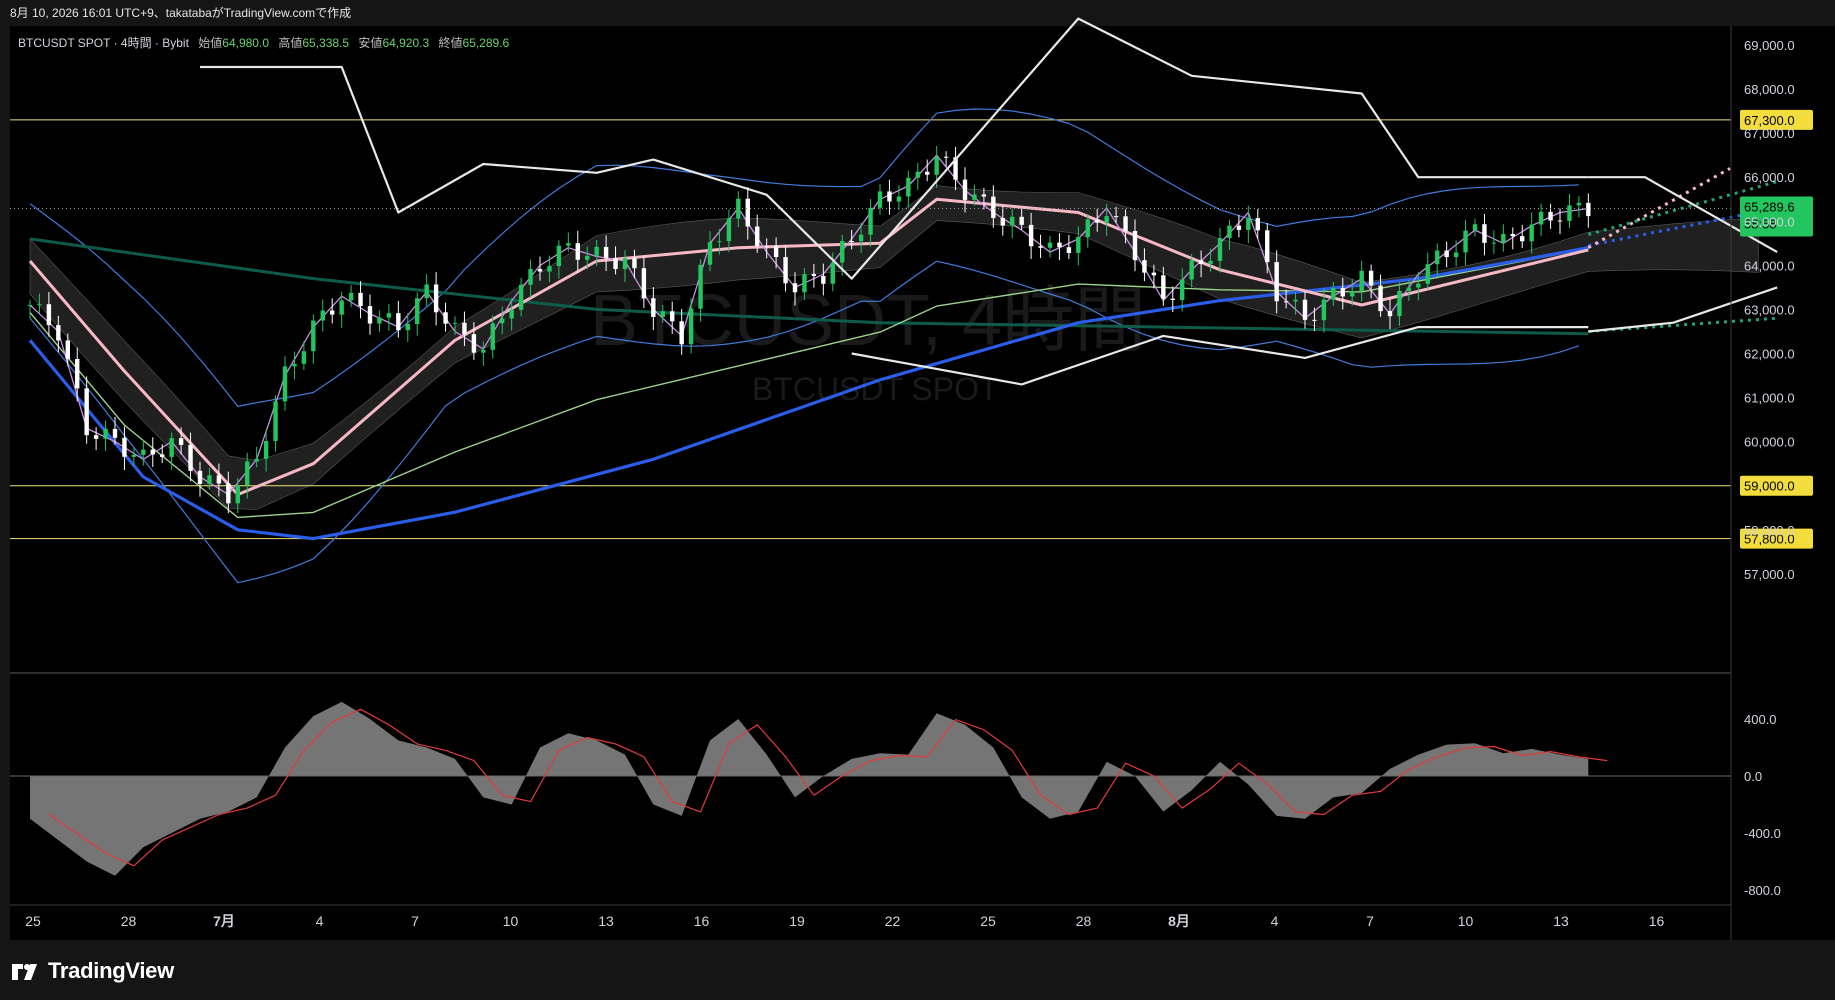 This screenshot has height=1000, width=1835. Describe the element at coordinates (24, 972) in the screenshot. I see `tradingview-logo-icon` at that location.